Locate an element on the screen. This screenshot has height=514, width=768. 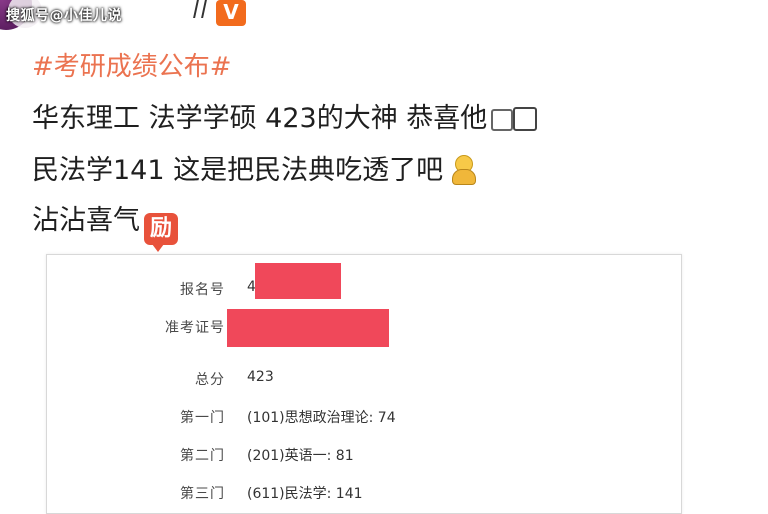
value-subject-1: (101)思想政治理论: 74 is located at coordinates (321, 418).